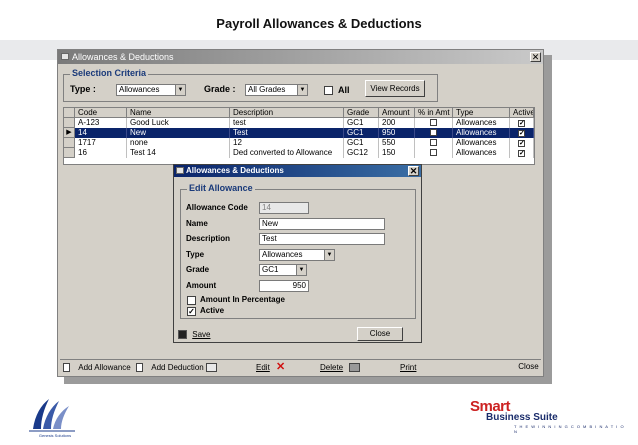  I want to click on view-records-button: View Records, so click(395, 88).